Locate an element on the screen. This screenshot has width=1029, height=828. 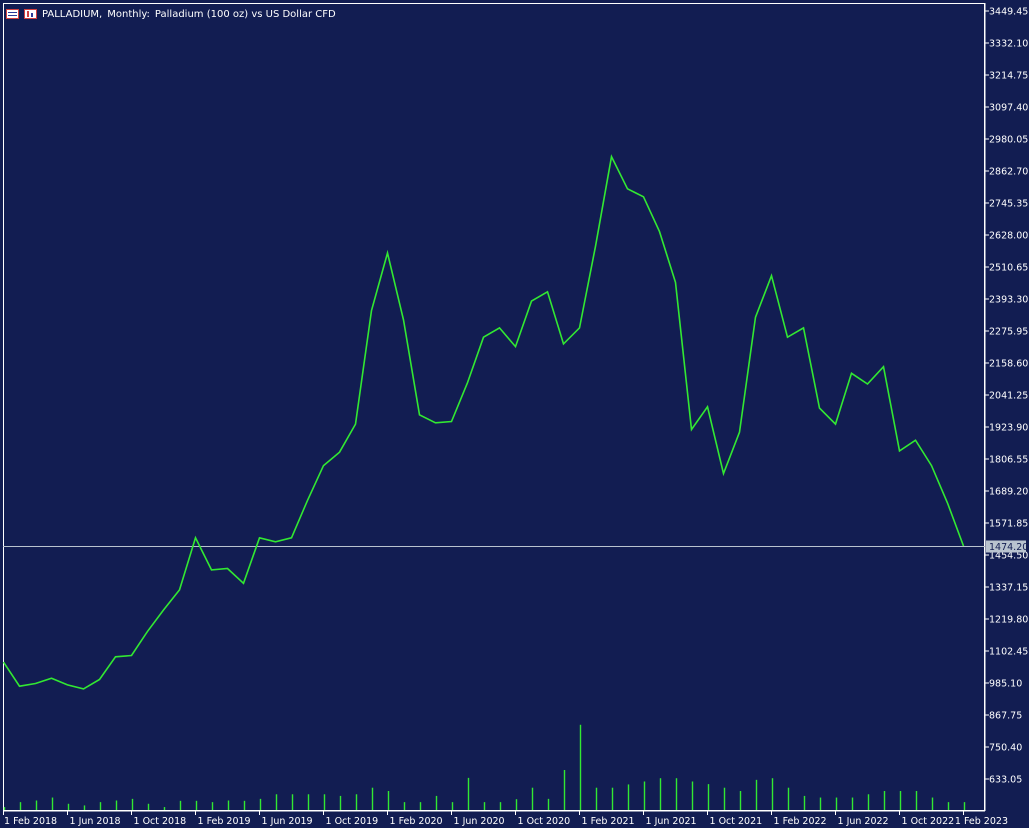
y-tick-label: 2158.60 is located at coordinates (1008, 364).